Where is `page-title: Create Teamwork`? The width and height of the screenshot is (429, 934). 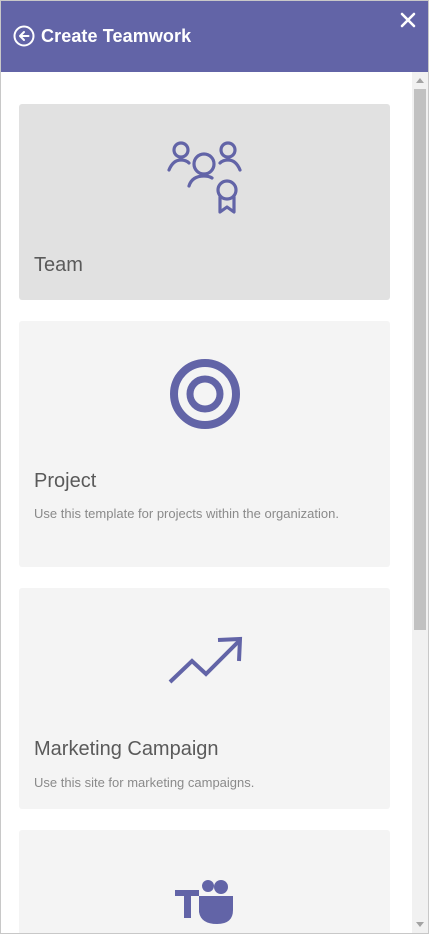 page-title: Create Teamwork is located at coordinates (116, 36).